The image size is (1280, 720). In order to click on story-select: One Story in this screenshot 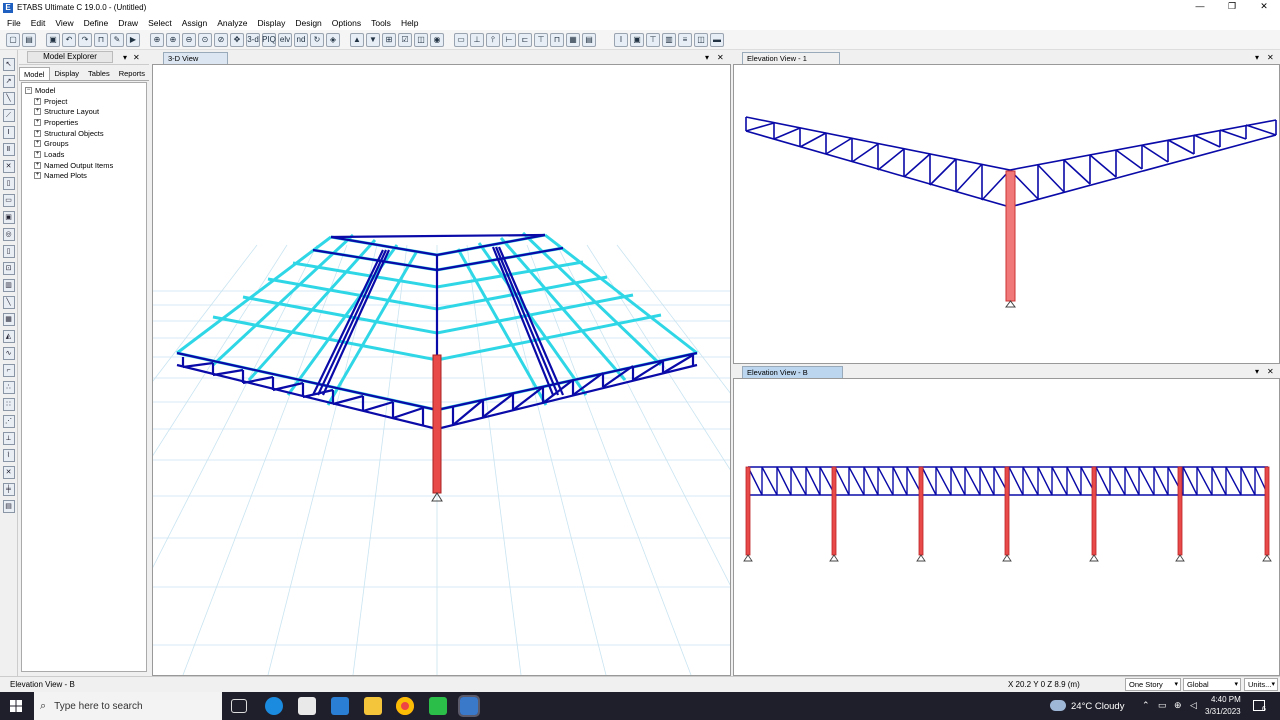, I will do `click(1153, 684)`.